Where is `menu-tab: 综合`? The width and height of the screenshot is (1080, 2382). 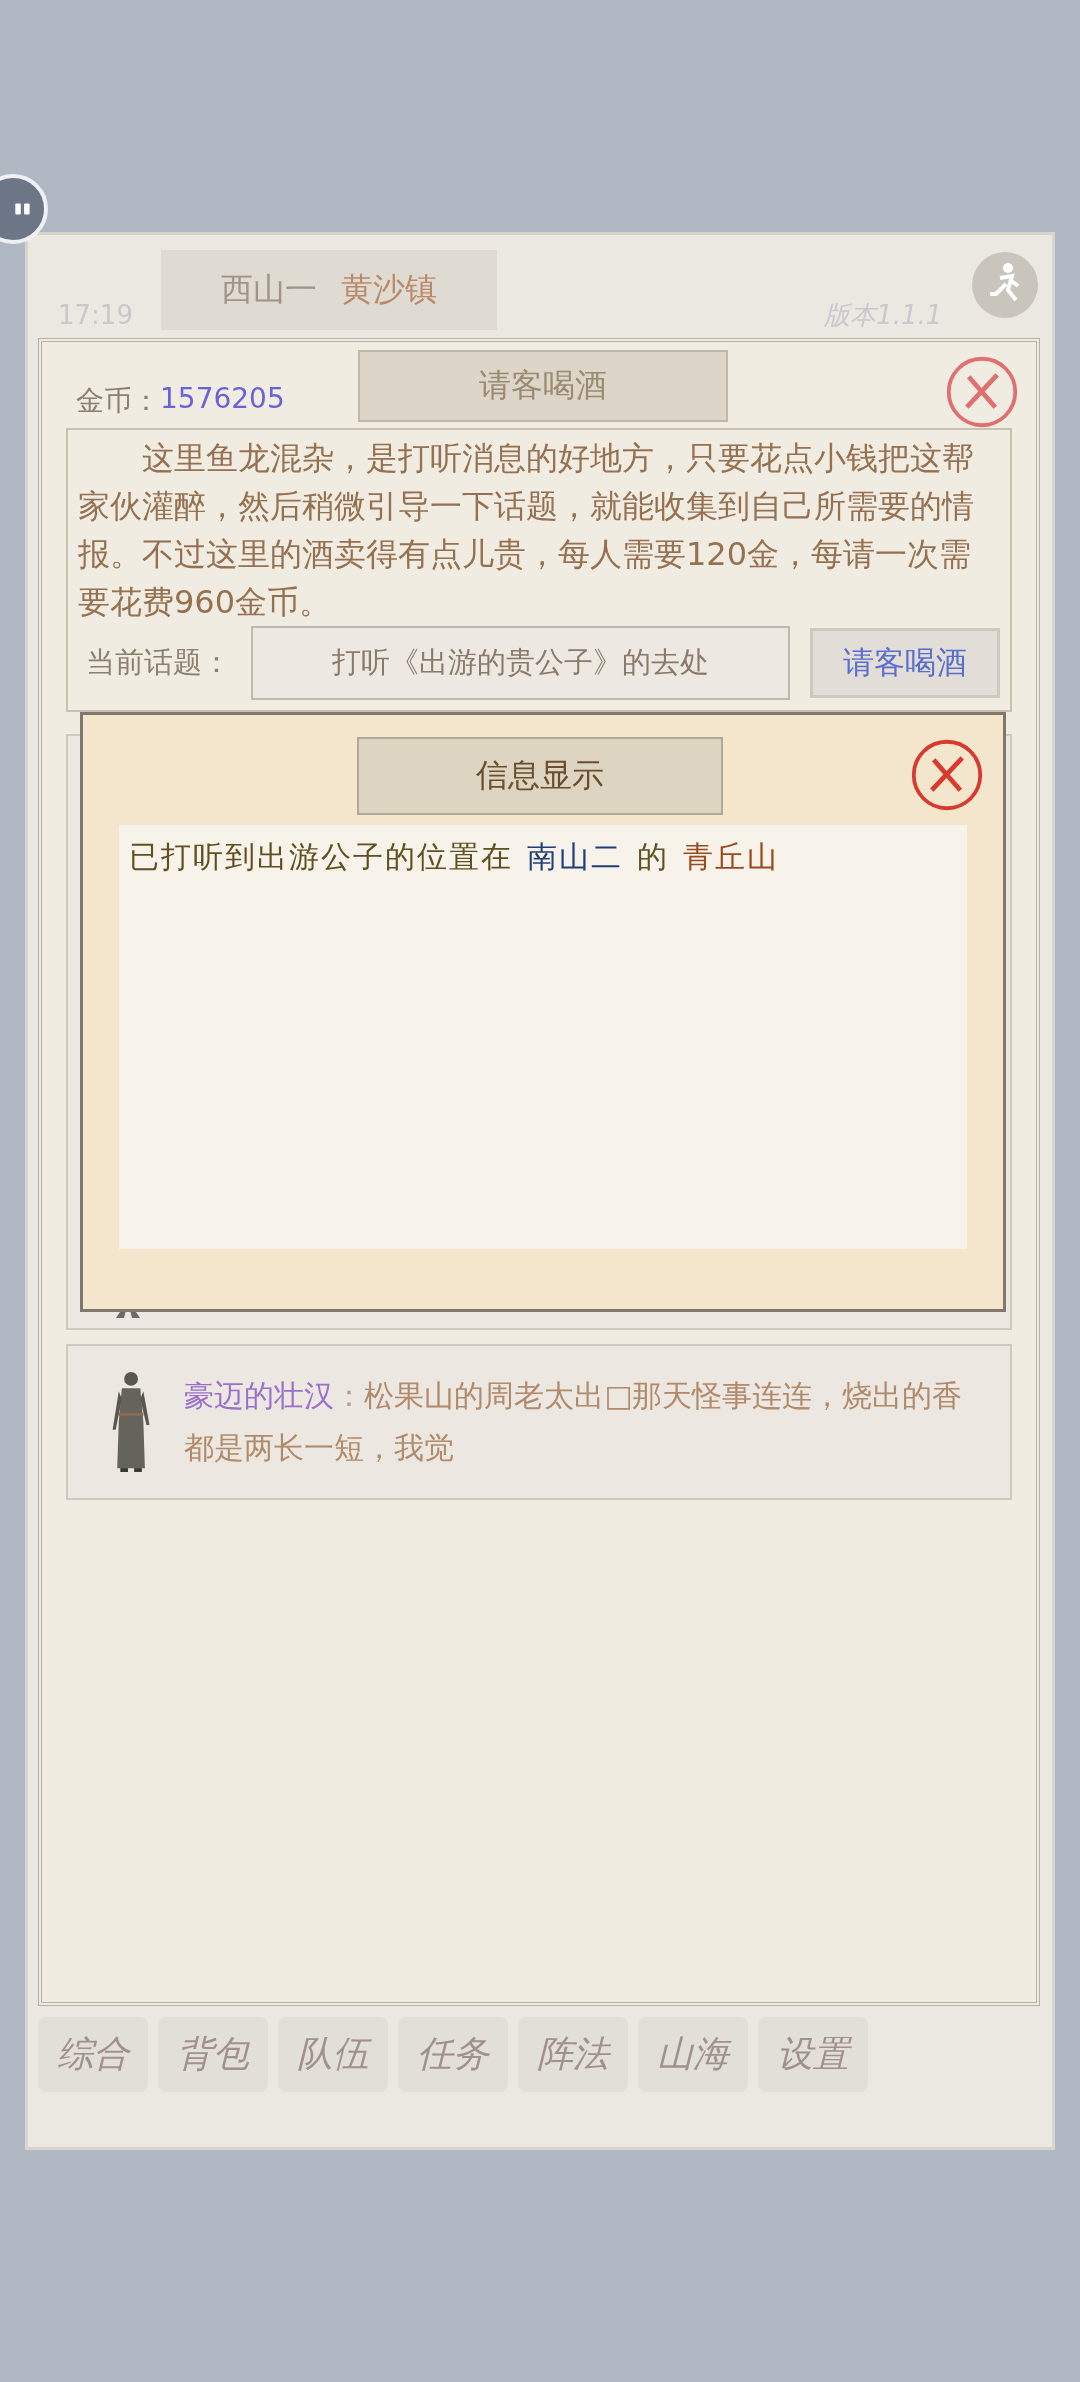
menu-tab: 综合 is located at coordinates (93, 2054).